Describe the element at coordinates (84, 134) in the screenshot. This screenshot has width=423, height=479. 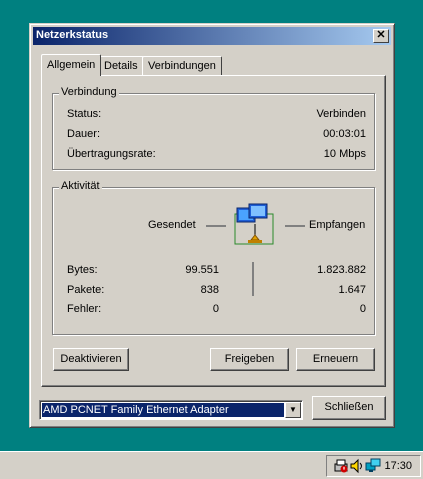
I see `duration-label: Dauer:` at that location.